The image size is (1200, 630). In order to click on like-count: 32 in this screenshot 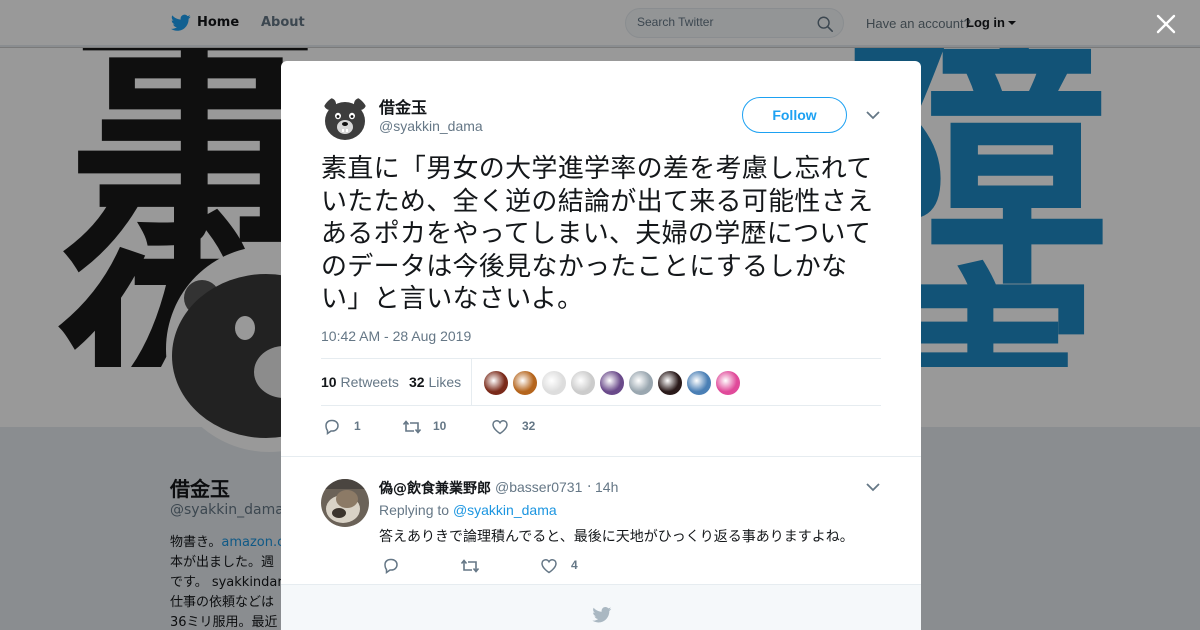, I will do `click(529, 426)`.